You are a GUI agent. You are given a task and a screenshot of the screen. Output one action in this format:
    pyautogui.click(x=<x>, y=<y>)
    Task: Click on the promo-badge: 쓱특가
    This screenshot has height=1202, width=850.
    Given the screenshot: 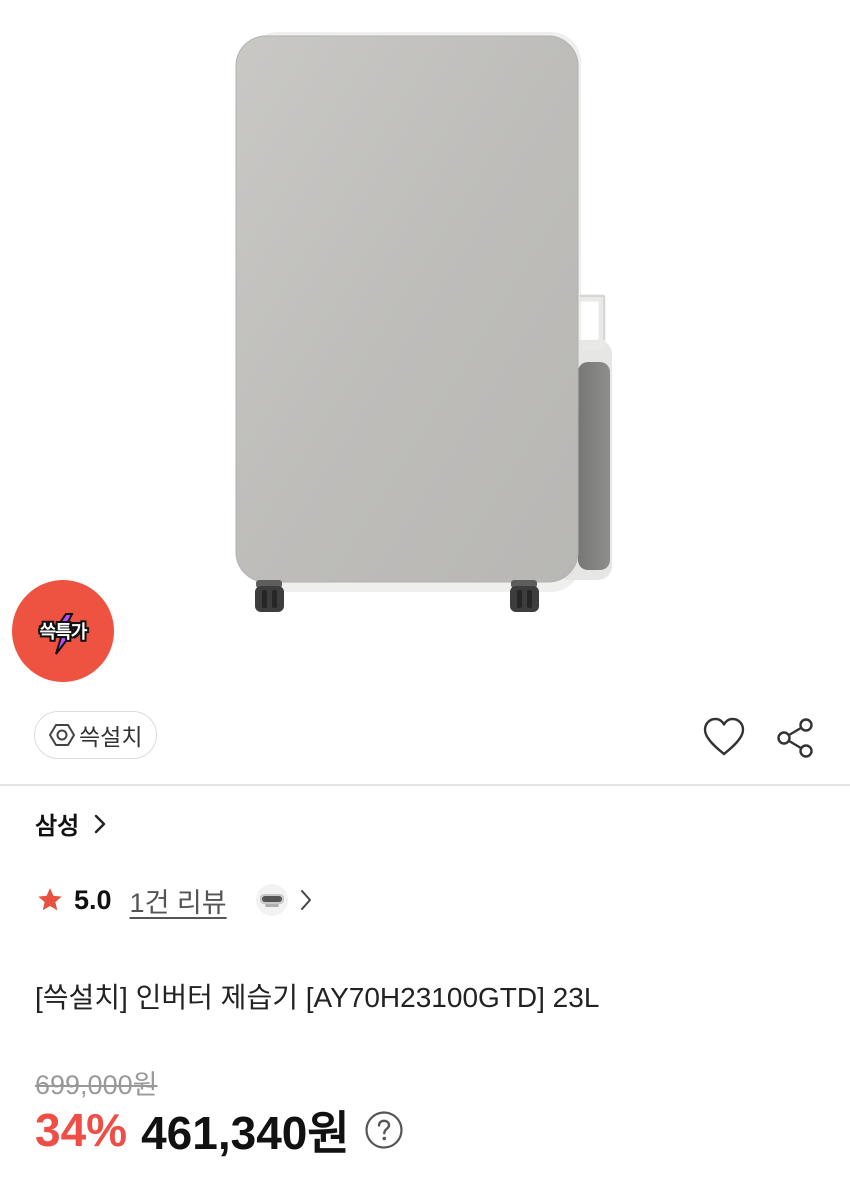 What is the action you would take?
    pyautogui.click(x=63, y=631)
    